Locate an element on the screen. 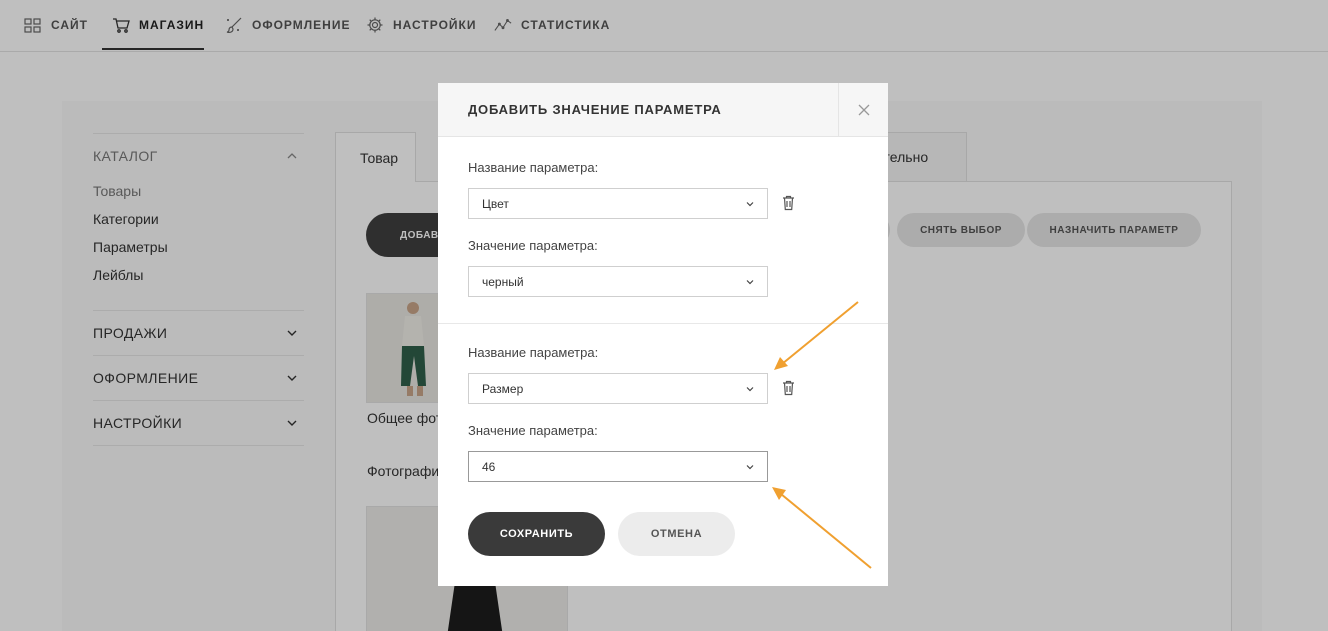 The width and height of the screenshot is (1328, 631). close-icon is located at coordinates (863, 110).